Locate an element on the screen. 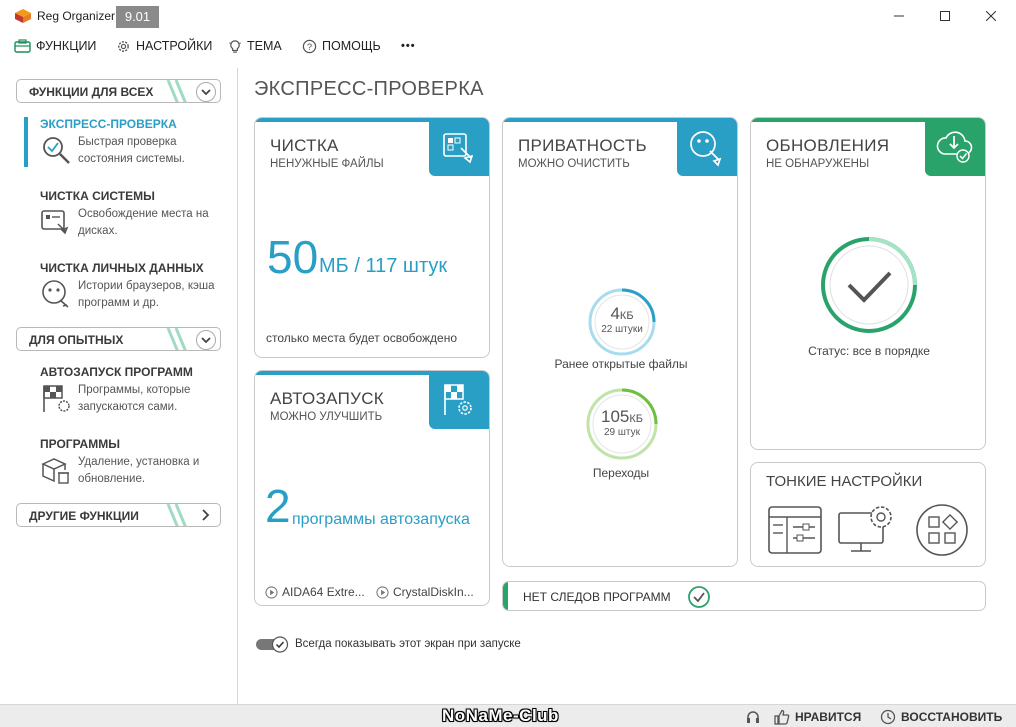 Image resolution: width=1016 pixels, height=727 pixels. autostart-count-value: 2 is located at coordinates (278, 506).